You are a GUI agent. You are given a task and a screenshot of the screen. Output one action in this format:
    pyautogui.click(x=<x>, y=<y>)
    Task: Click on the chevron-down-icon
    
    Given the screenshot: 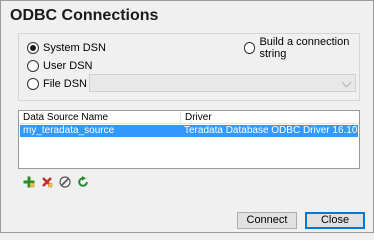 What is the action you would take?
    pyautogui.click(x=346, y=82)
    